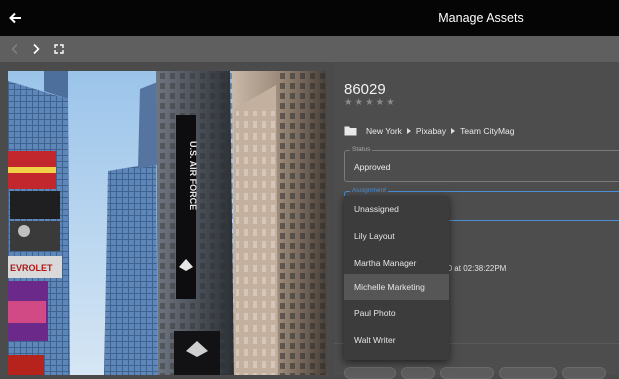 The width and height of the screenshot is (619, 379). I want to click on folder-icon, so click(350, 131).